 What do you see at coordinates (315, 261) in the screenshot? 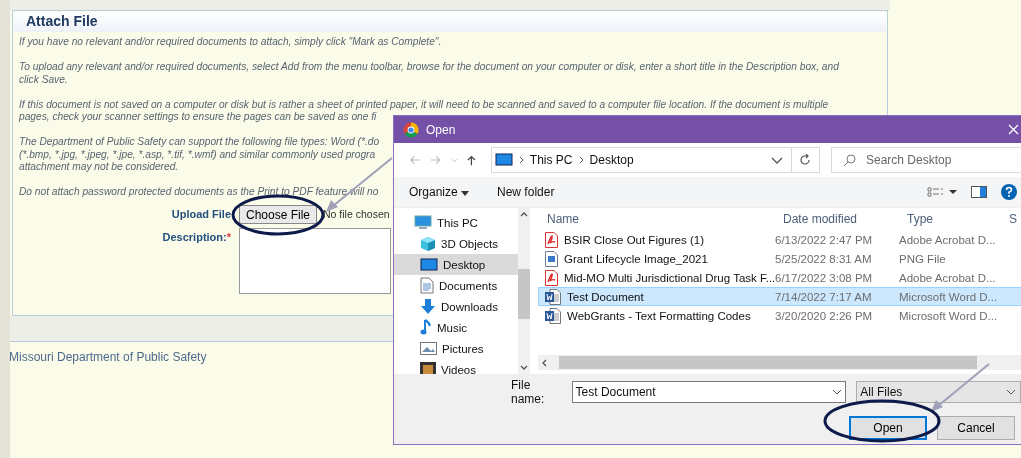
I see `description-field` at bounding box center [315, 261].